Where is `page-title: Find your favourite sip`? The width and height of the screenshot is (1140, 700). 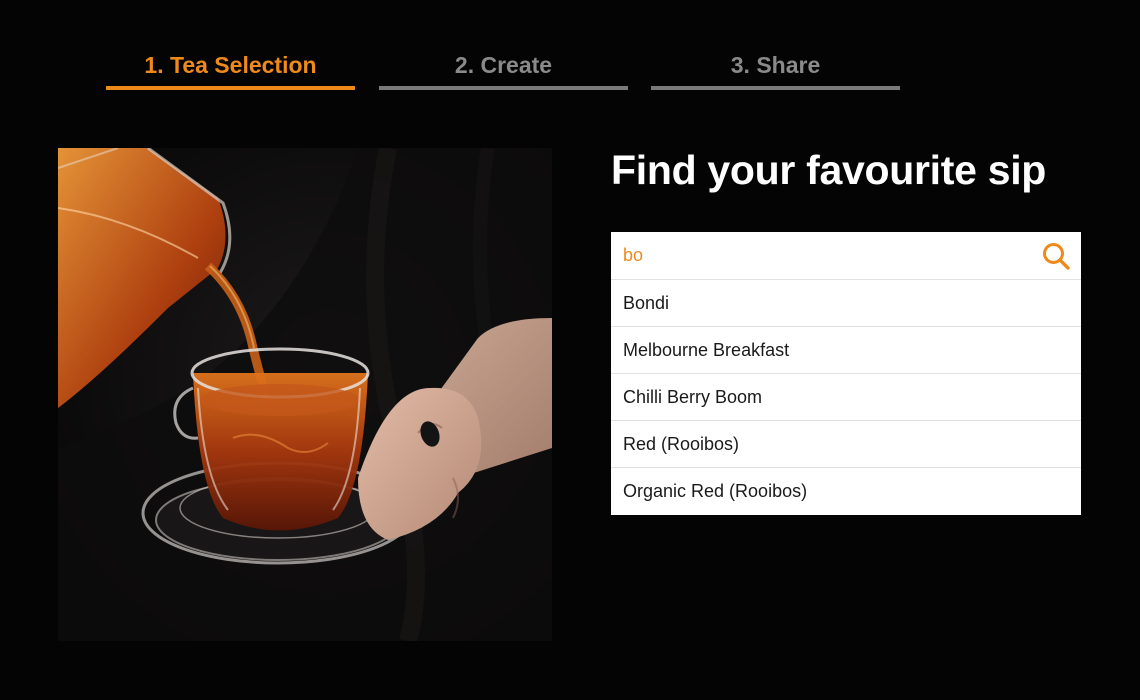 page-title: Find your favourite sip is located at coordinates (829, 170).